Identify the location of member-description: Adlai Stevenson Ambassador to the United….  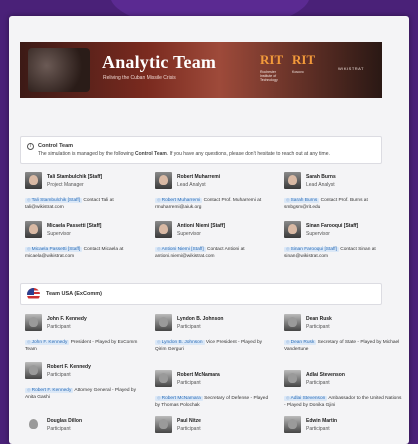
(343, 401).